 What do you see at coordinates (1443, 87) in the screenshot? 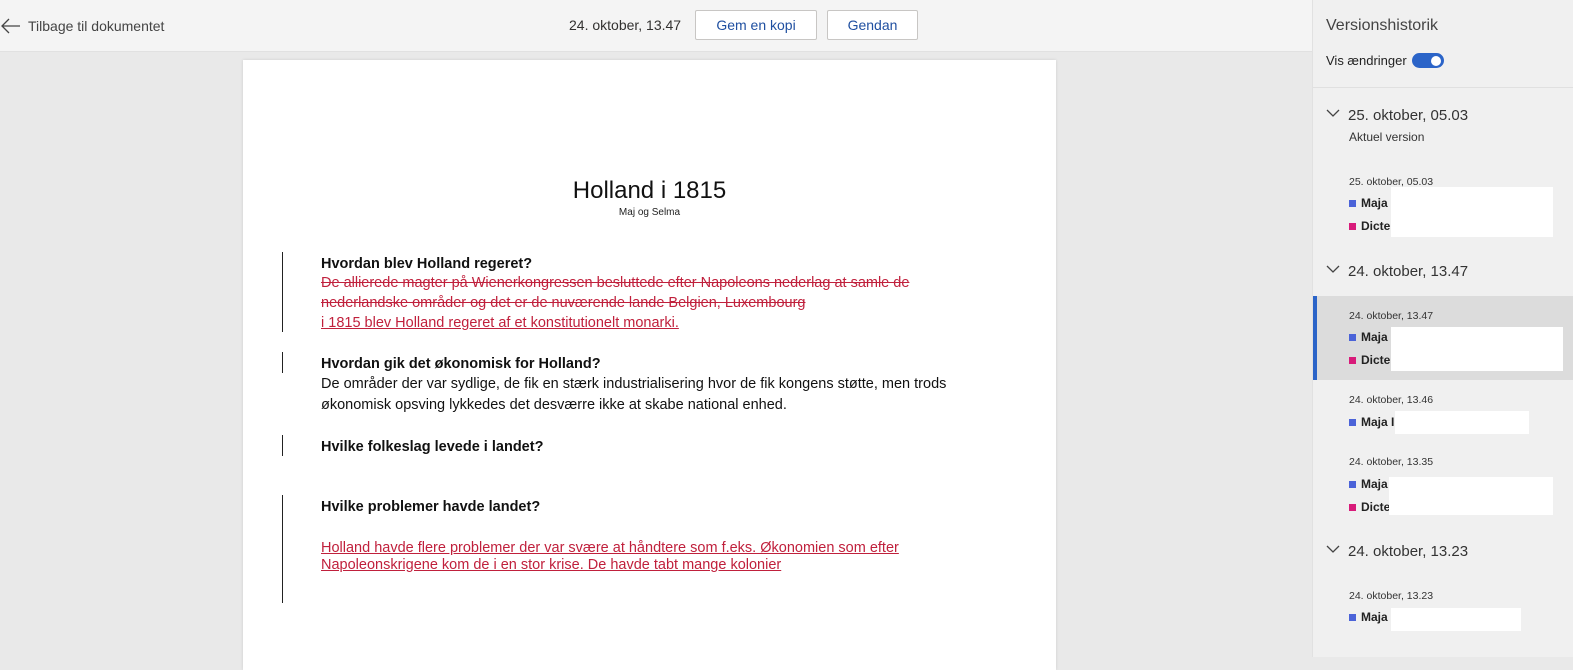
I see `divider` at bounding box center [1443, 87].